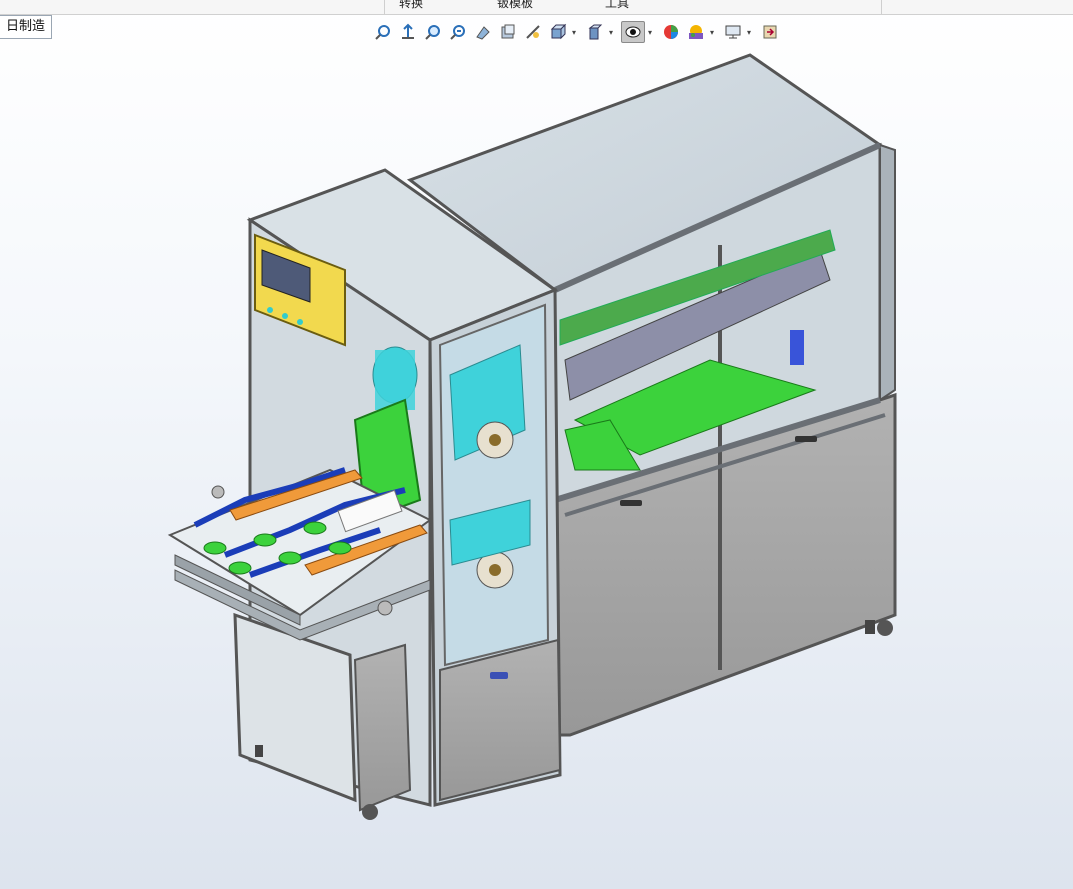 Image resolution: width=1073 pixels, height=889 pixels. Describe the element at coordinates (515, 5) in the screenshot. I see `tab-sheet-metal: 钣模板` at that location.